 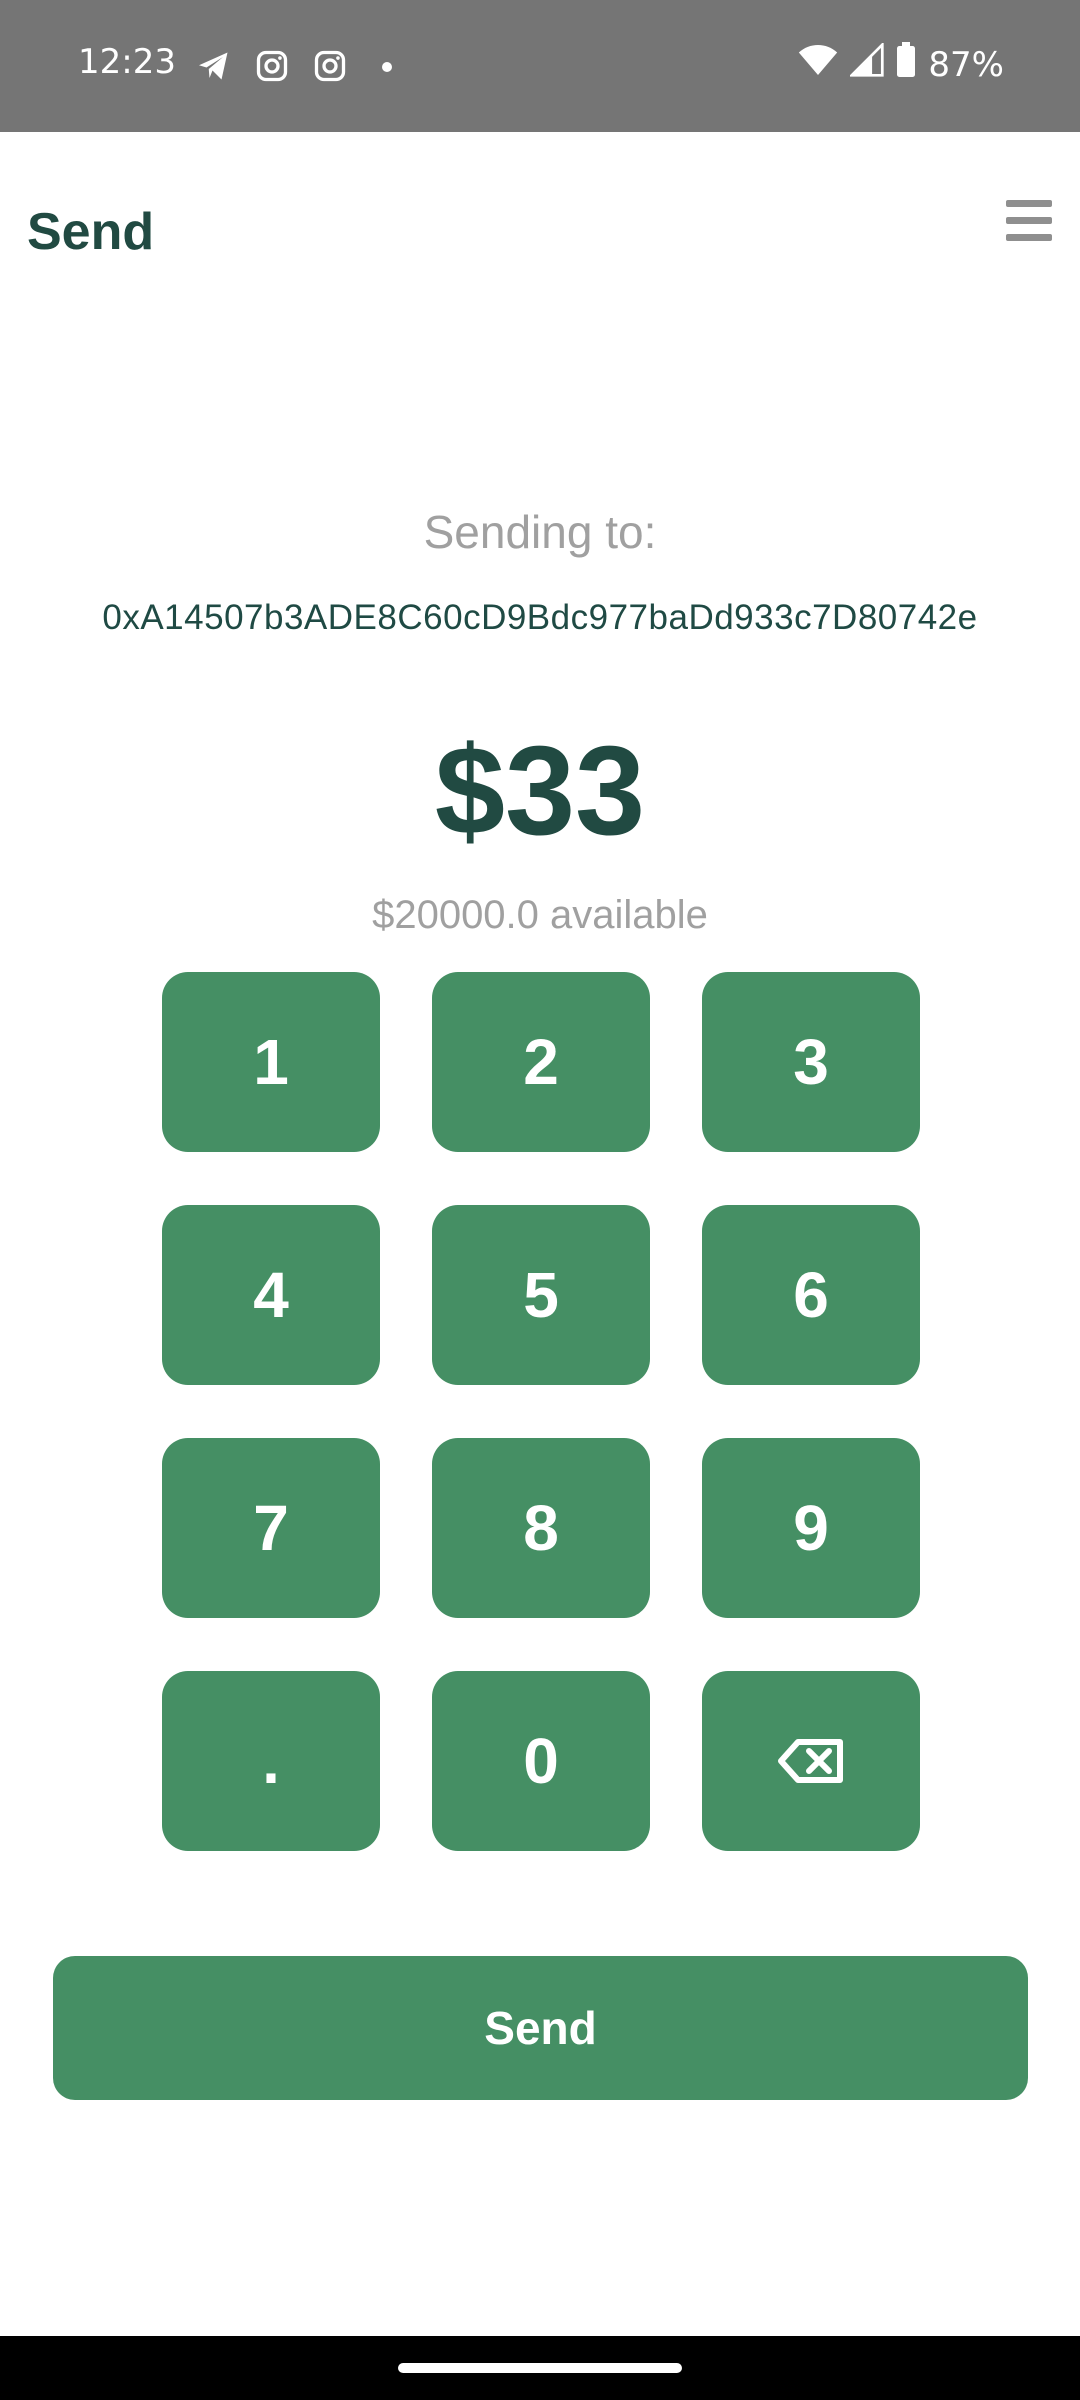 I want to click on battery-percent: 87%, so click(x=966, y=64).